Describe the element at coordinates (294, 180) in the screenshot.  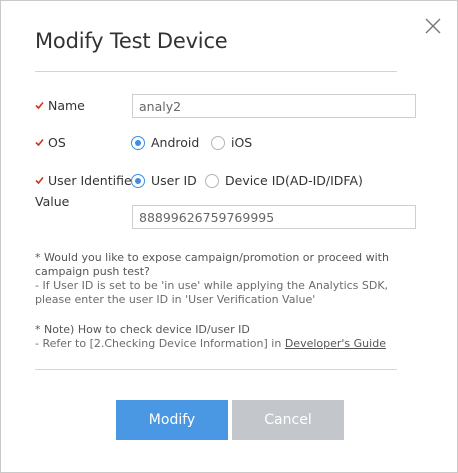
I see `identifier-option-device-id-label: Device ID(AD-ID/IDFA)` at that location.